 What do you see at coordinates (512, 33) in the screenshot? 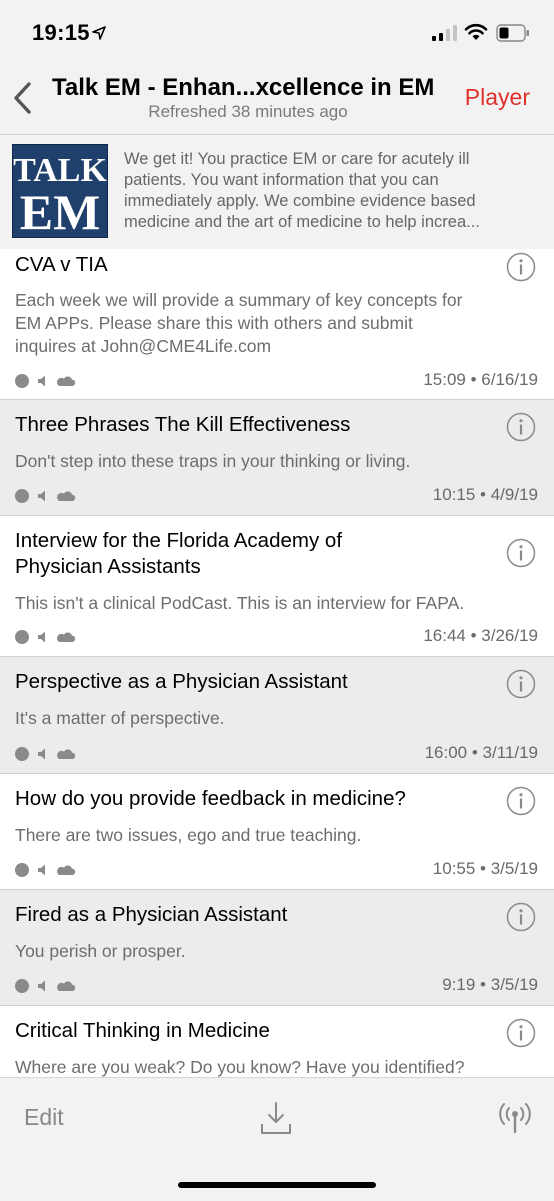
I see `battery-icon` at bounding box center [512, 33].